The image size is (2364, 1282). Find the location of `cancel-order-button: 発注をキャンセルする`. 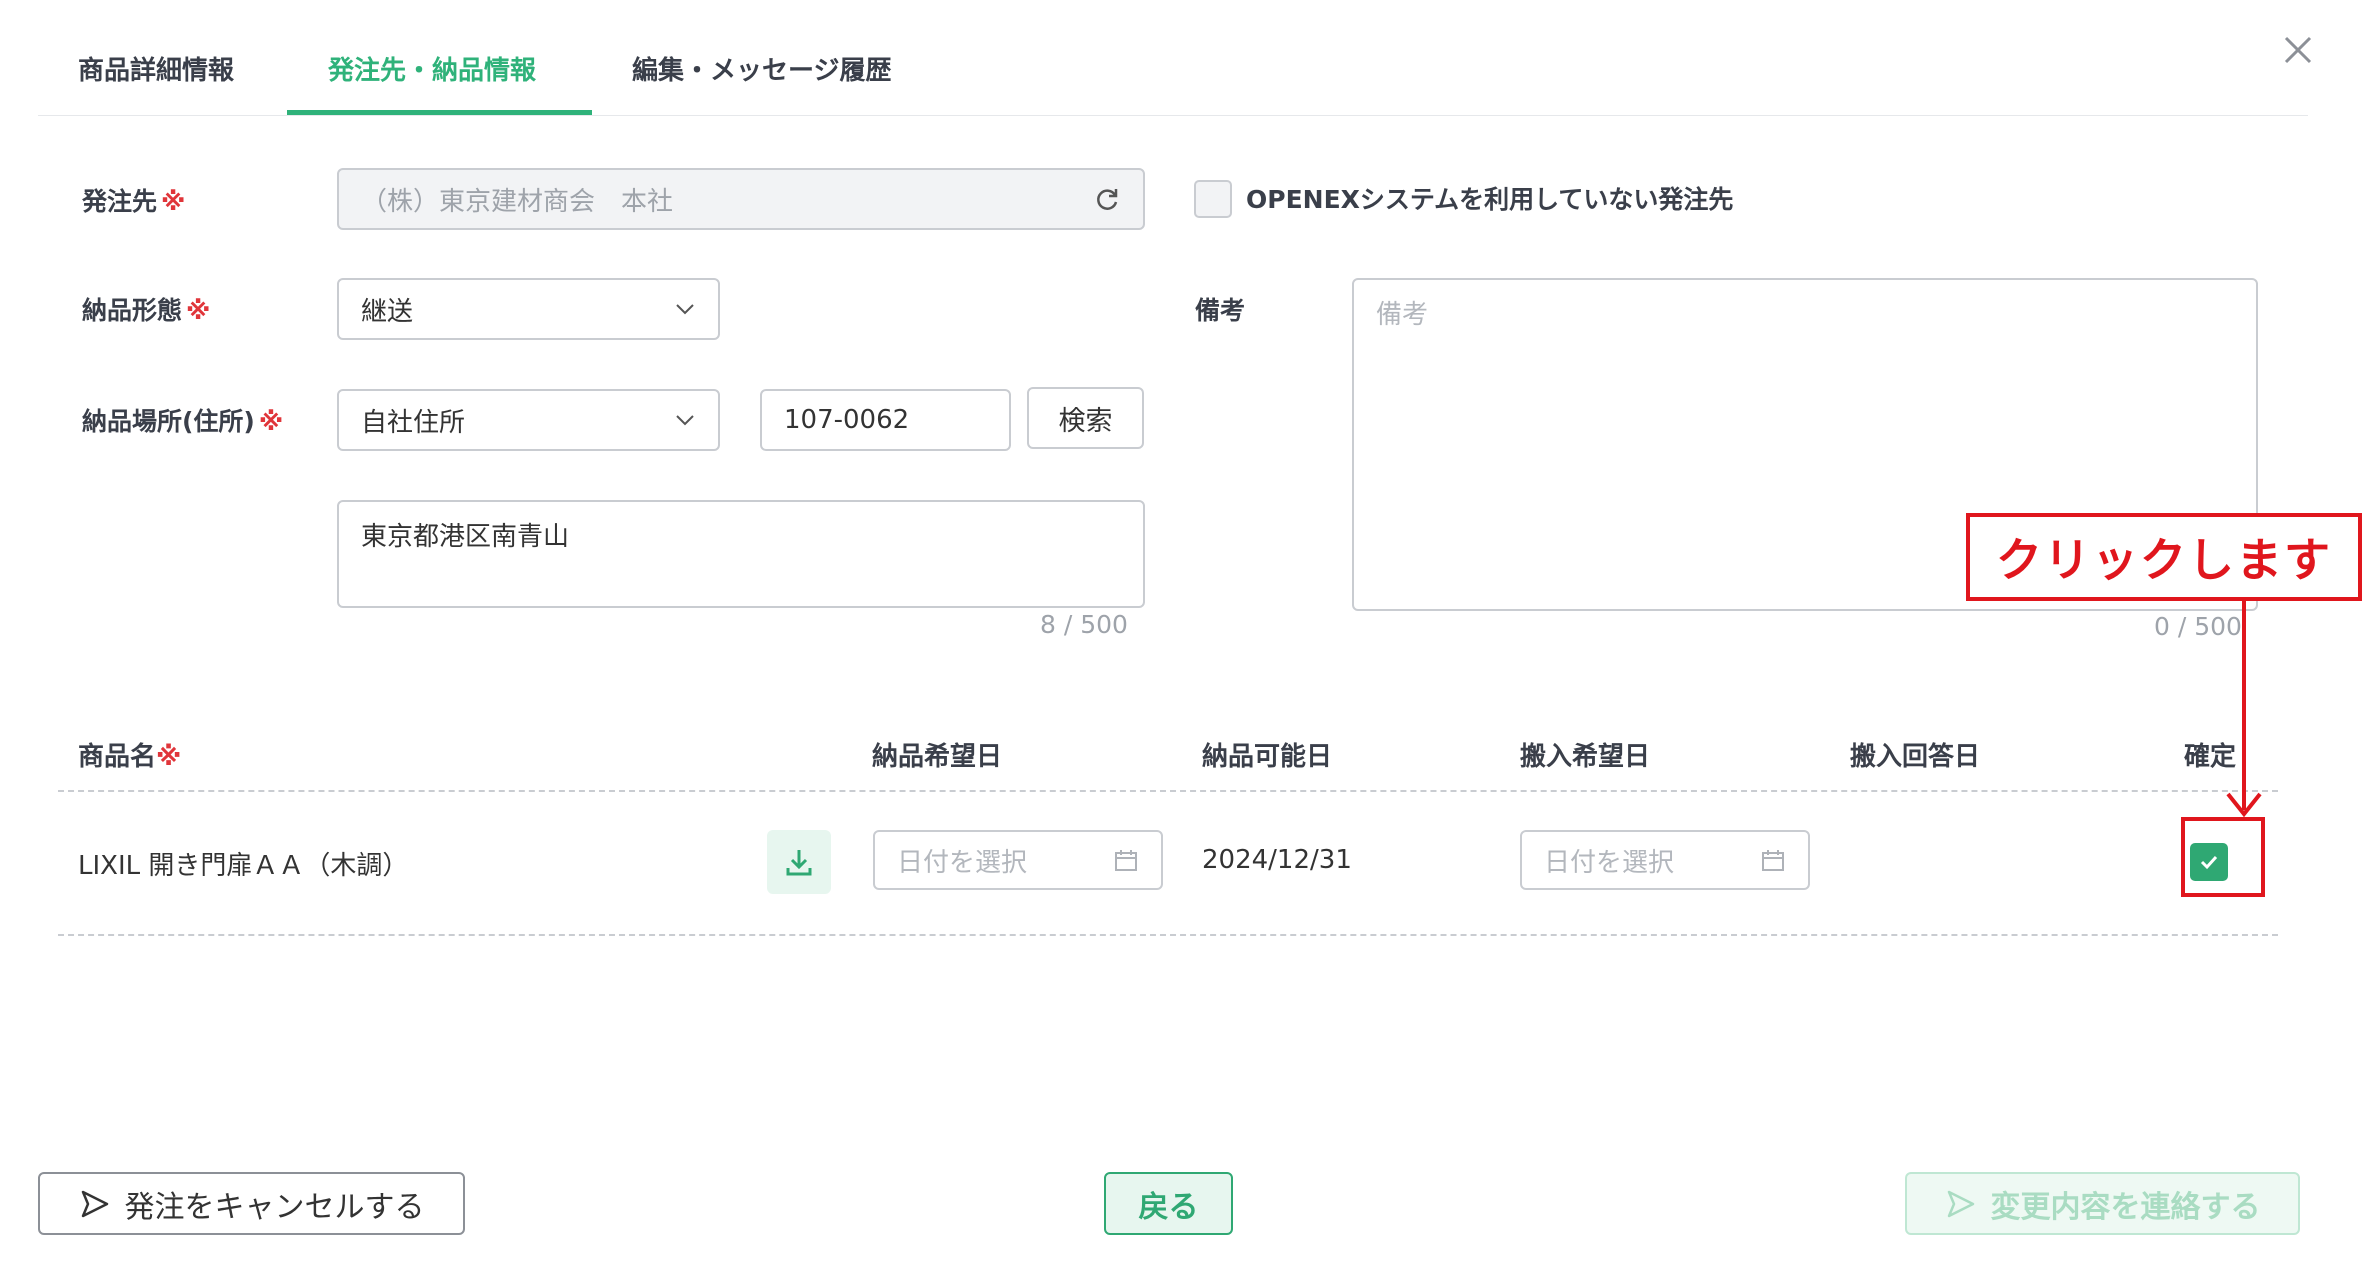

cancel-order-button: 発注をキャンセルする is located at coordinates (251, 1203).